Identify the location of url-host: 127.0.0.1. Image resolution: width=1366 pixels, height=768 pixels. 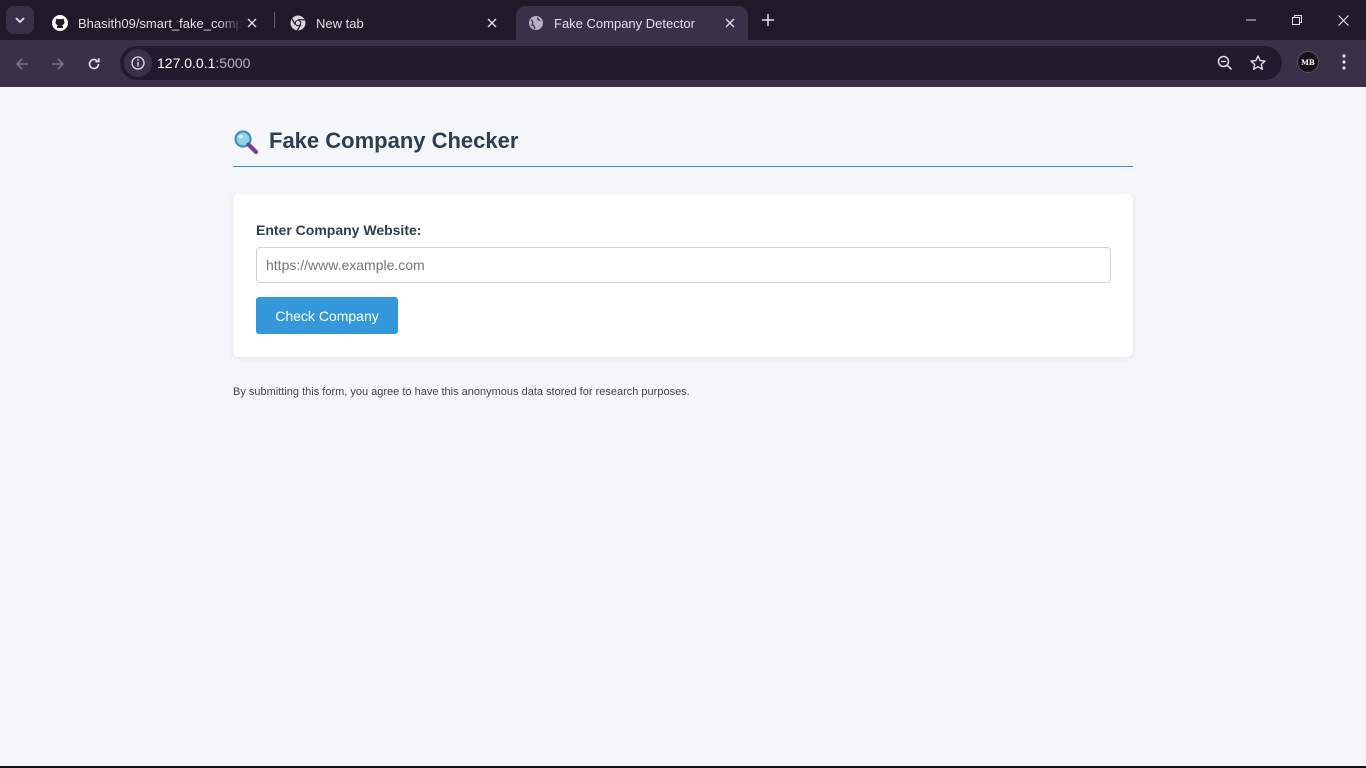
(186, 63).